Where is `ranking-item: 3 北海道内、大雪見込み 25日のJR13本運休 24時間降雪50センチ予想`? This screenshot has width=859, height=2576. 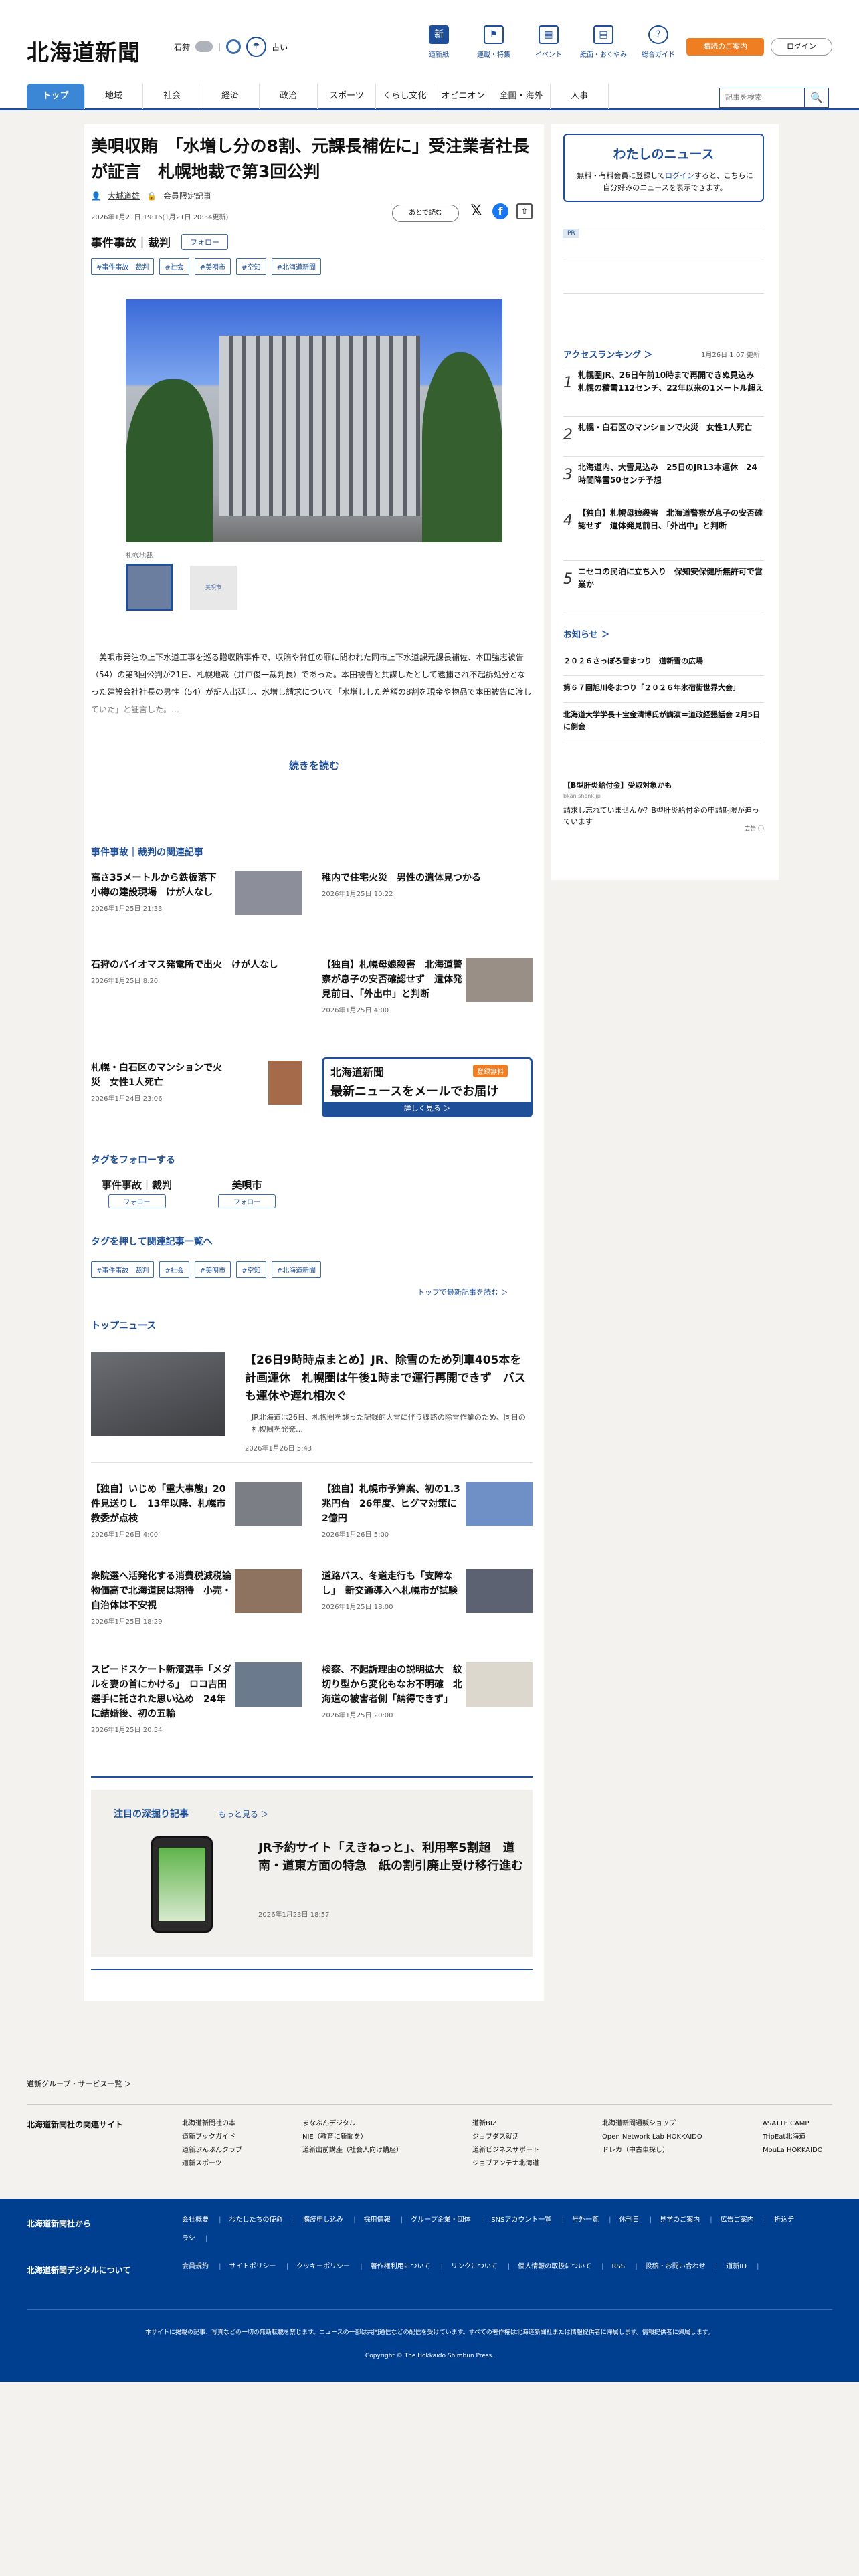
ranking-item: 3 北海道内、大雪見込み 25日のJR13本運休 24時間降雪50センチ予想 is located at coordinates (663, 474).